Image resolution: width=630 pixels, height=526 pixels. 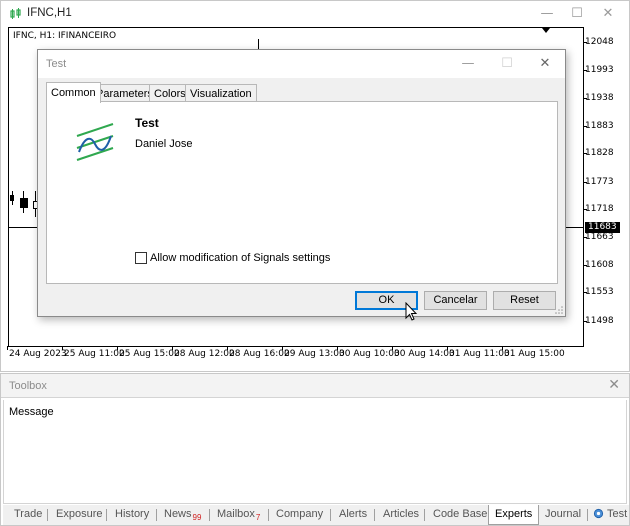 I want to click on time-tick: 24 Aug 2023, so click(x=37, y=352).